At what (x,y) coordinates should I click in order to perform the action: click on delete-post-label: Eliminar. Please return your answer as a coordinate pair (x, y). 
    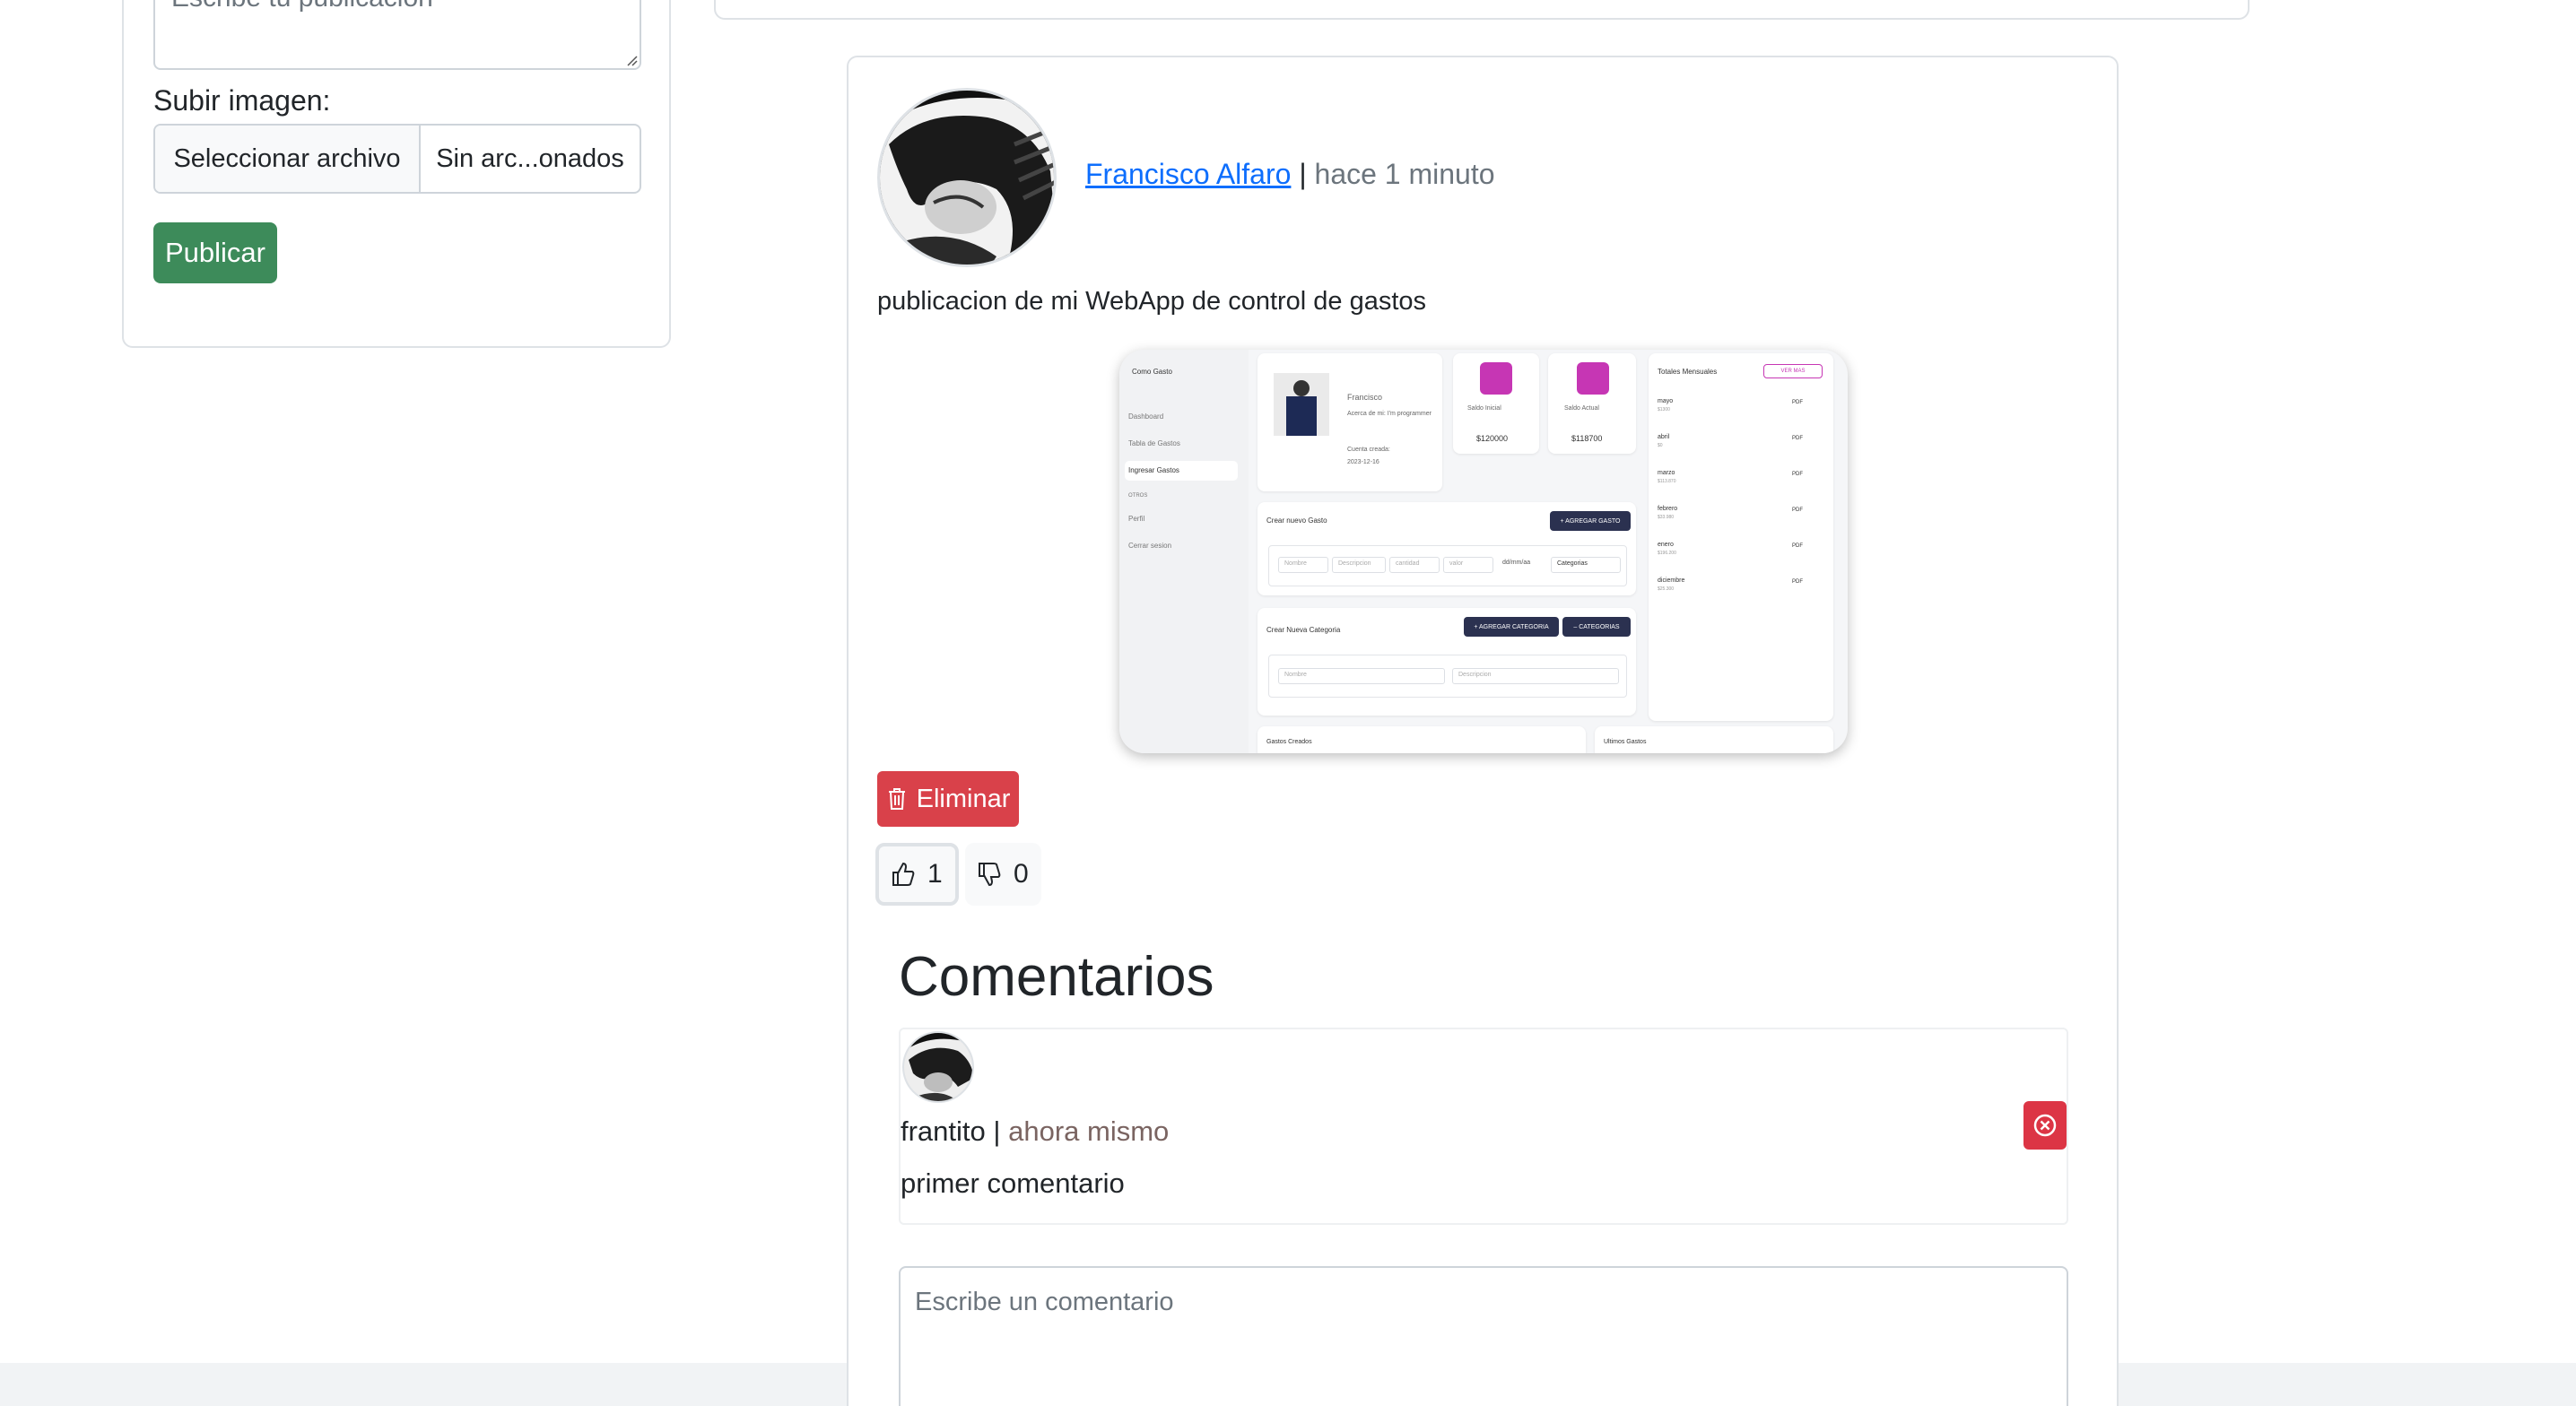
    Looking at the image, I should click on (963, 798).